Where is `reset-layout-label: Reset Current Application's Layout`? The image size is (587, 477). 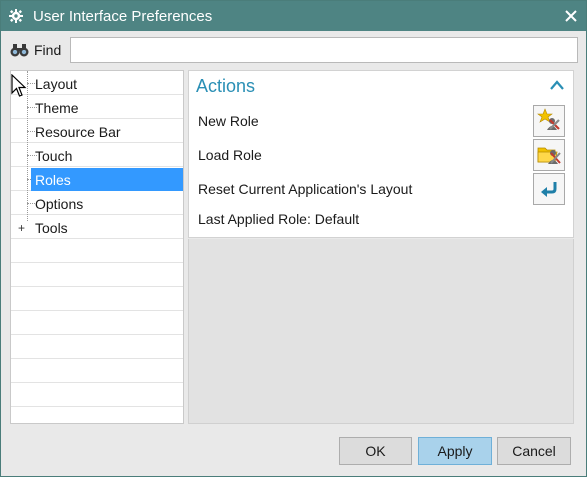
reset-layout-label: Reset Current Application's Layout is located at coordinates (305, 189).